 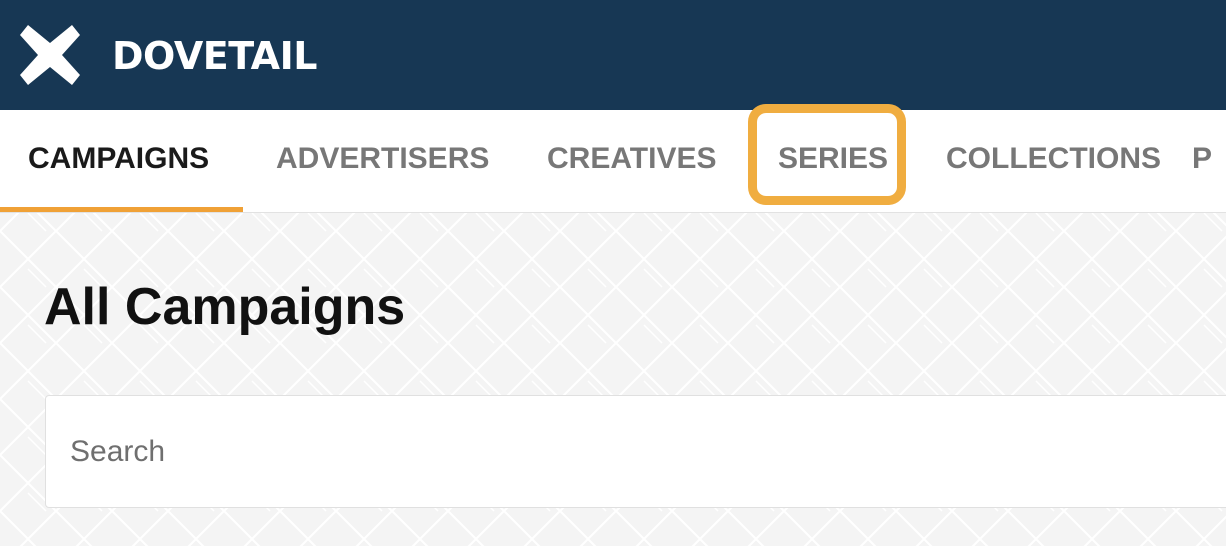 I want to click on tab-campaigns: CAMPAIGNS, so click(x=118, y=161).